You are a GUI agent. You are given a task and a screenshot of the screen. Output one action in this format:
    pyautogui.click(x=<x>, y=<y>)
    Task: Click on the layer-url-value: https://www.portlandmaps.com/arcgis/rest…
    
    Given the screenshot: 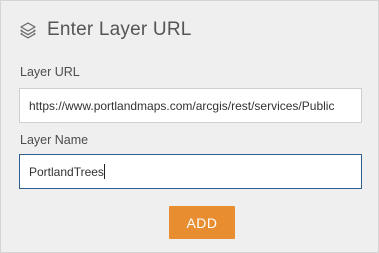 What is the action you would take?
    pyautogui.click(x=182, y=105)
    